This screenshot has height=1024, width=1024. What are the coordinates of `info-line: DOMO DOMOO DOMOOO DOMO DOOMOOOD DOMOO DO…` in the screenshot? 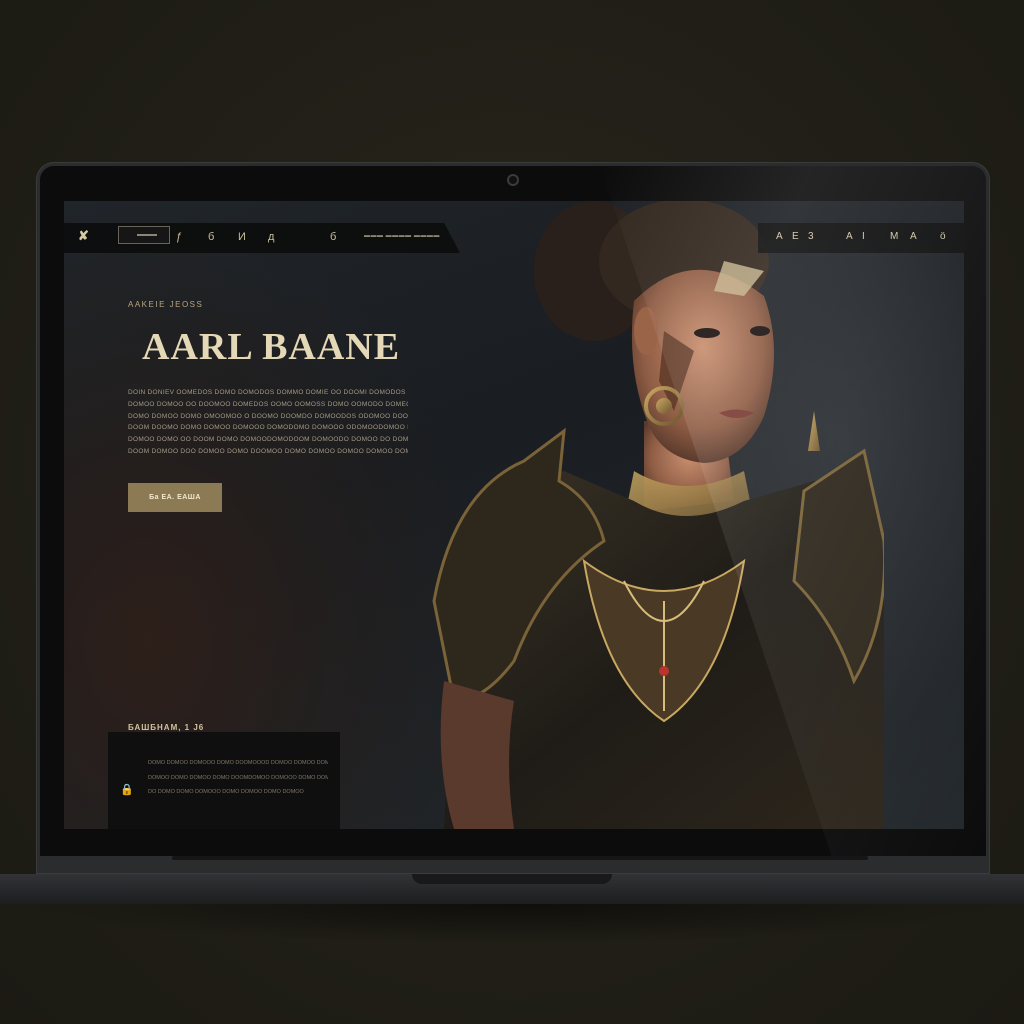 It's located at (238, 763).